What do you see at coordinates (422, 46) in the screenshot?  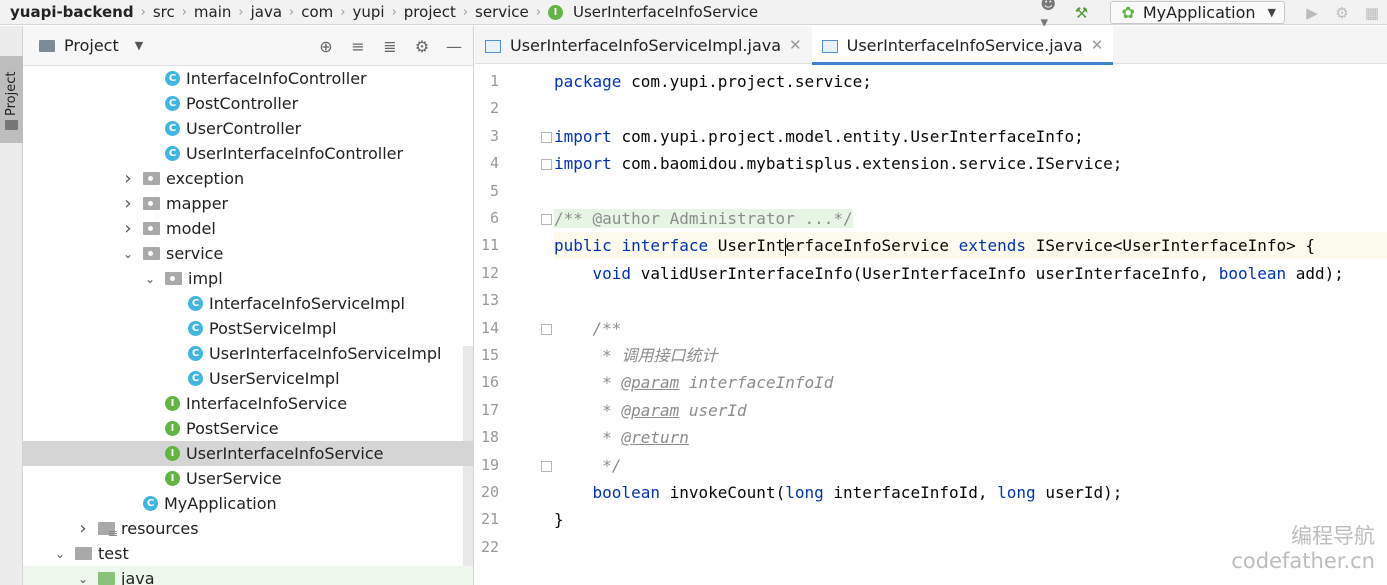 I see `gear-icon: ⚙` at bounding box center [422, 46].